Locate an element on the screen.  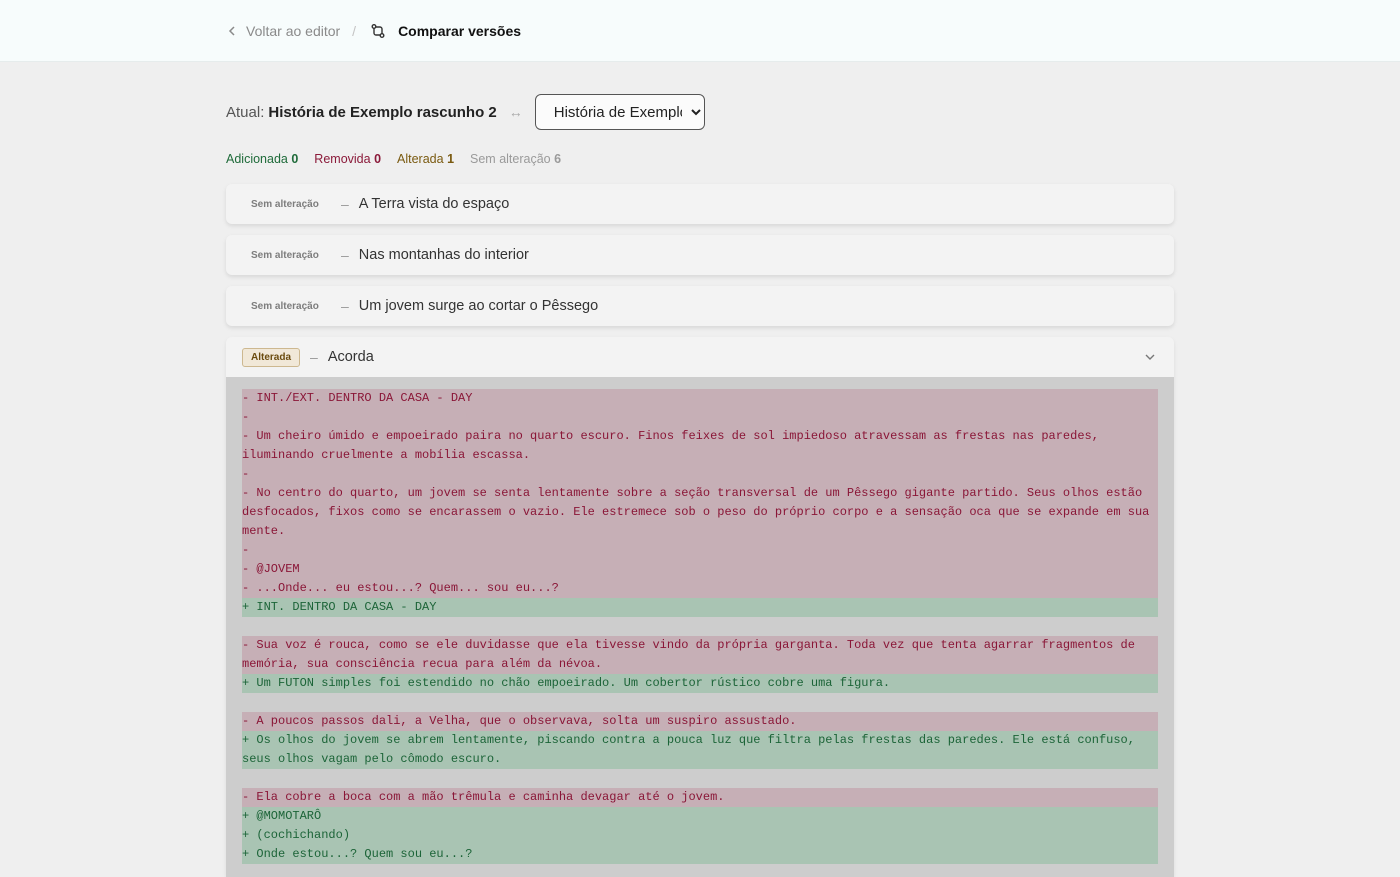
current-label: Atual: is located at coordinates (245, 112).